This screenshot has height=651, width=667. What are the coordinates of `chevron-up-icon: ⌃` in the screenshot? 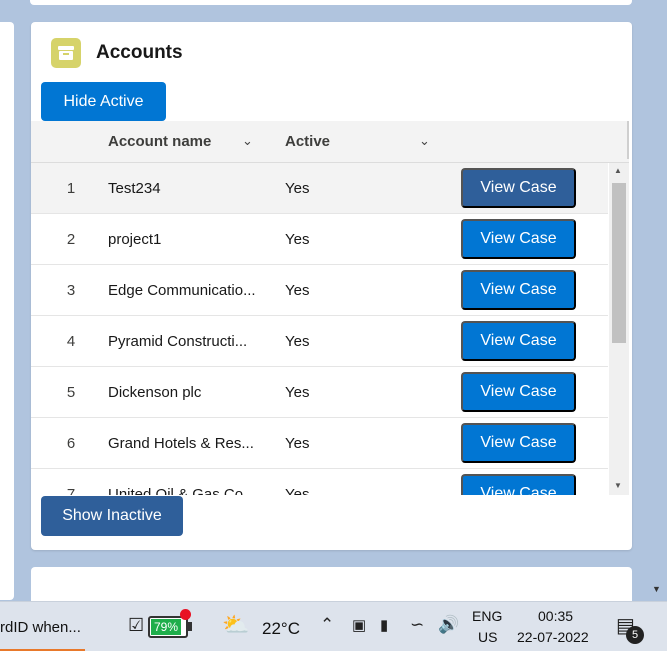 It's located at (327, 625).